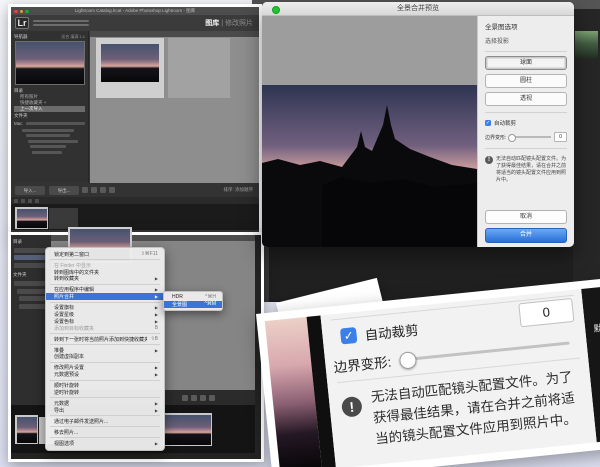  I want to click on flag-icon, so click(203, 397).